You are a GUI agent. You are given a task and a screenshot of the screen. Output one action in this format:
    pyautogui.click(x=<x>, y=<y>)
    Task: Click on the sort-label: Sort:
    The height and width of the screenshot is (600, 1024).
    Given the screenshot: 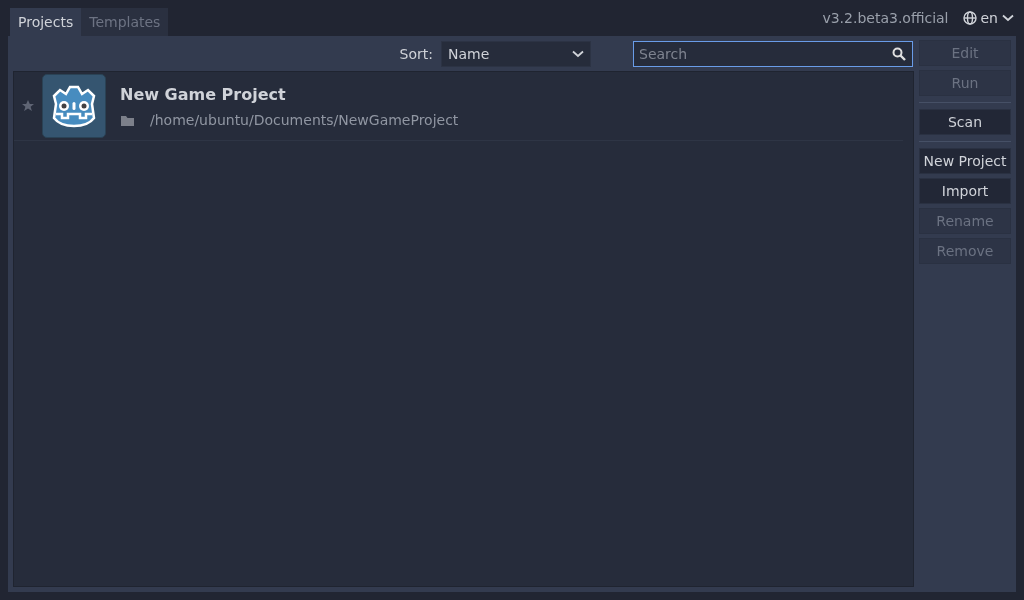 What is the action you would take?
    pyautogui.click(x=416, y=54)
    